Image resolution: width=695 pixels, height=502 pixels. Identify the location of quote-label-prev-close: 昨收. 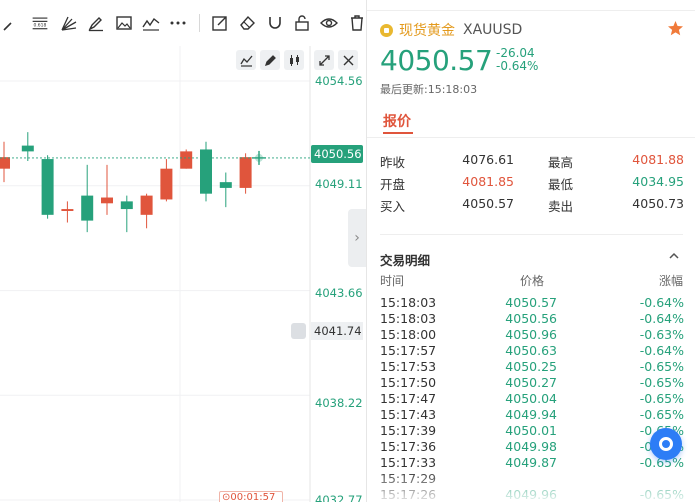
(393, 162).